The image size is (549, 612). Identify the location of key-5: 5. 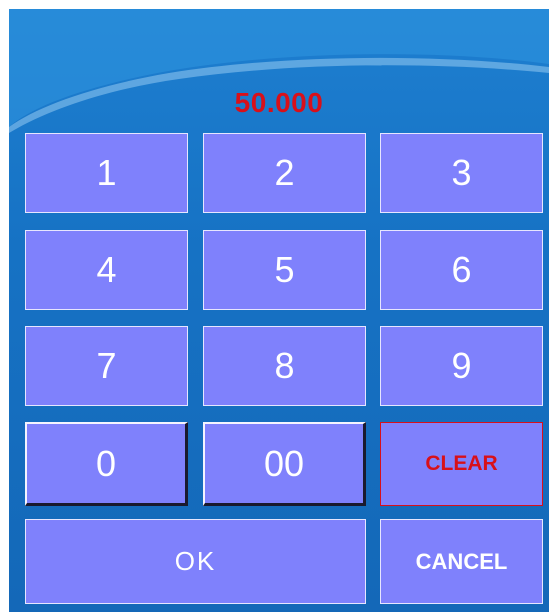
(284, 270).